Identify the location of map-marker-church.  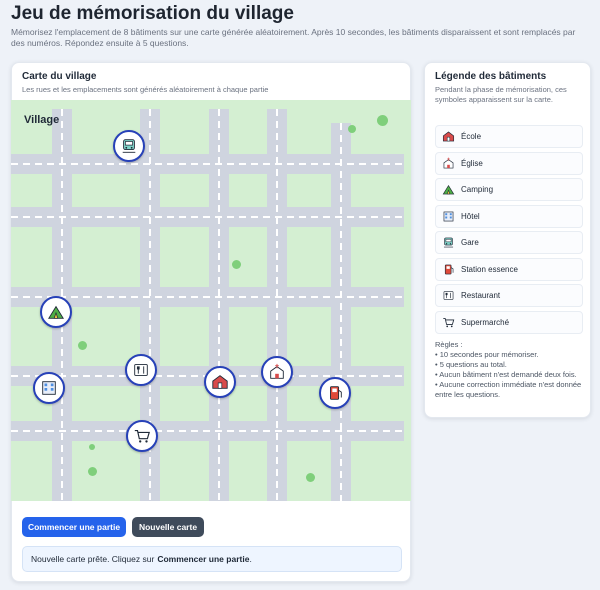
(277, 372).